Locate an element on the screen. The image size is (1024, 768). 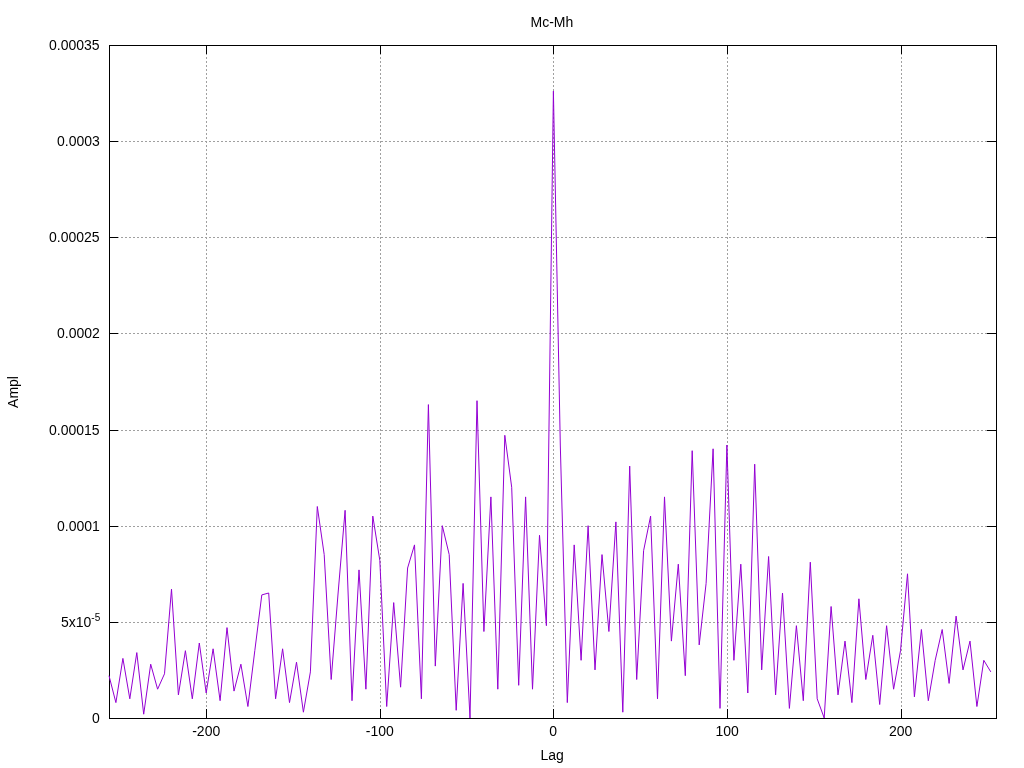
y-tick-label: 0.00025 is located at coordinates (74, 237).